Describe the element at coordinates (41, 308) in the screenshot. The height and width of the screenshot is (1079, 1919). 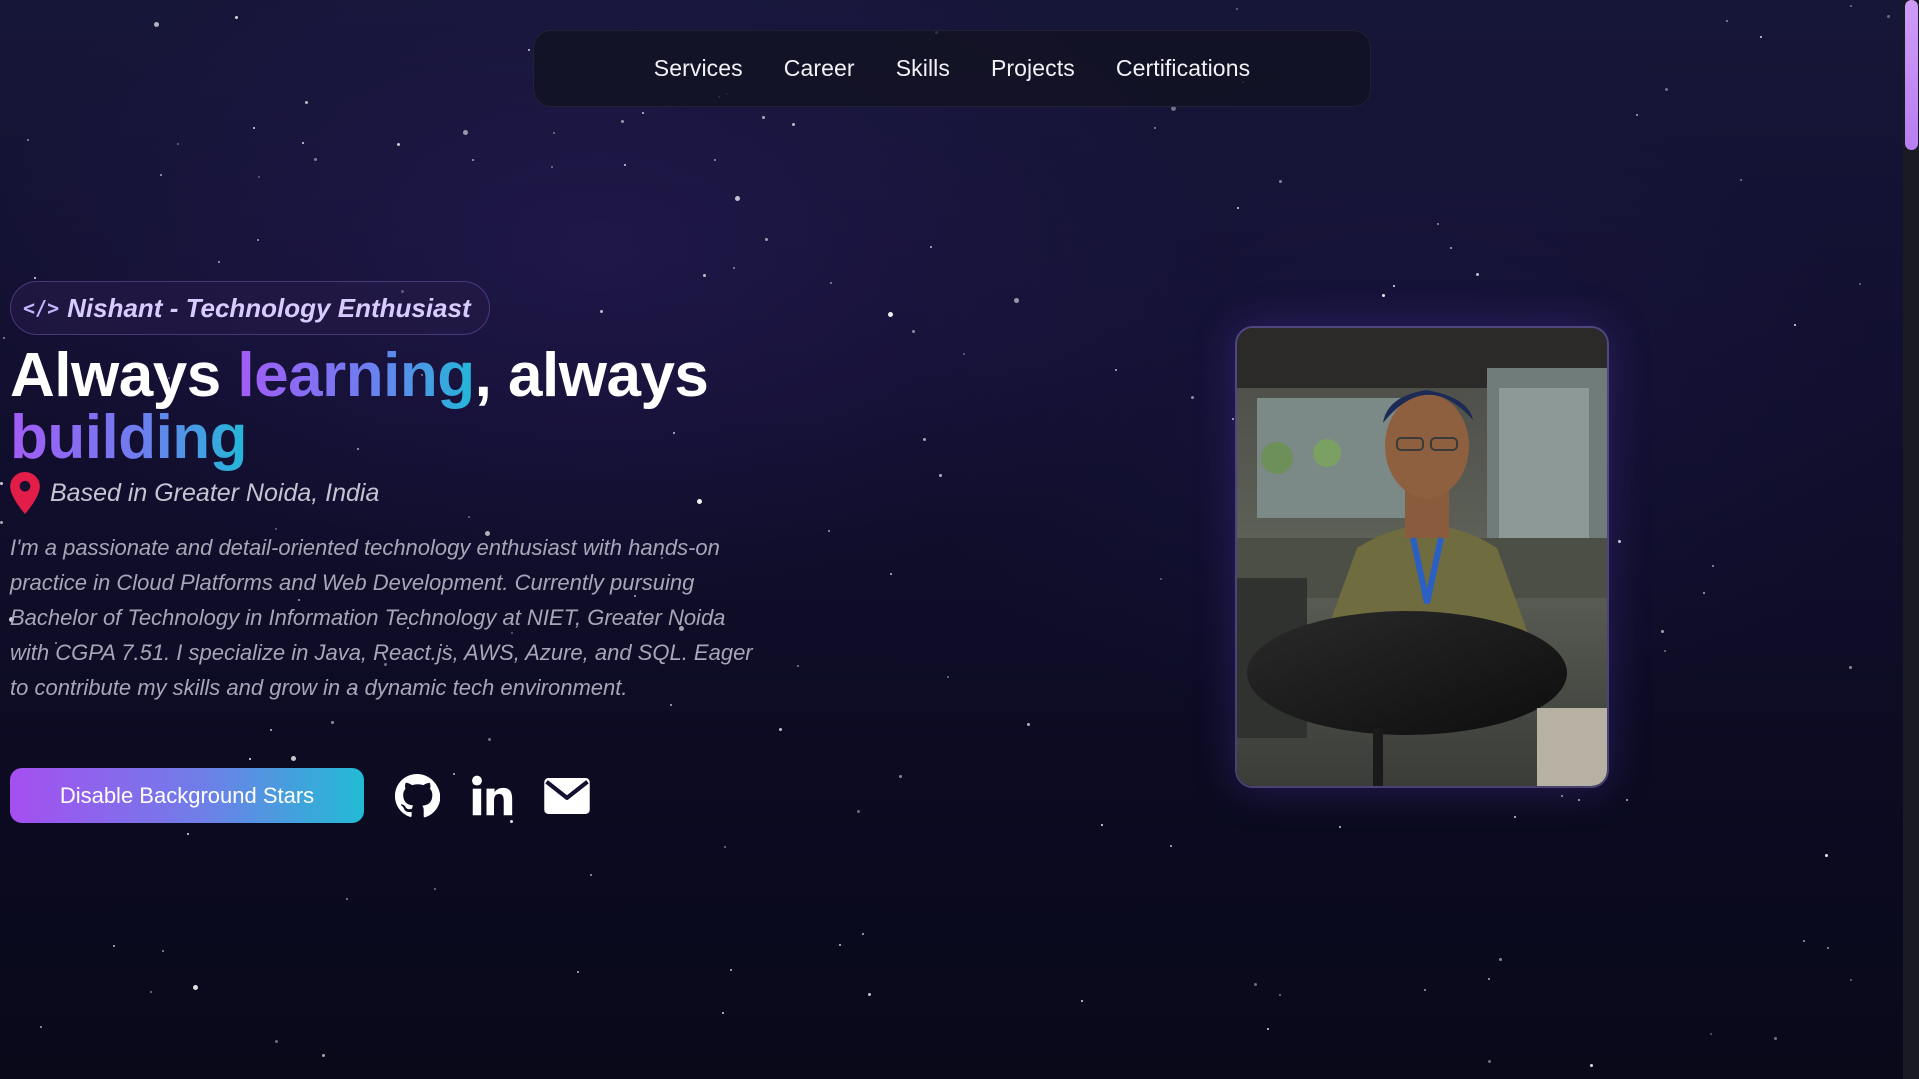
I see `code-icon: </>` at that location.